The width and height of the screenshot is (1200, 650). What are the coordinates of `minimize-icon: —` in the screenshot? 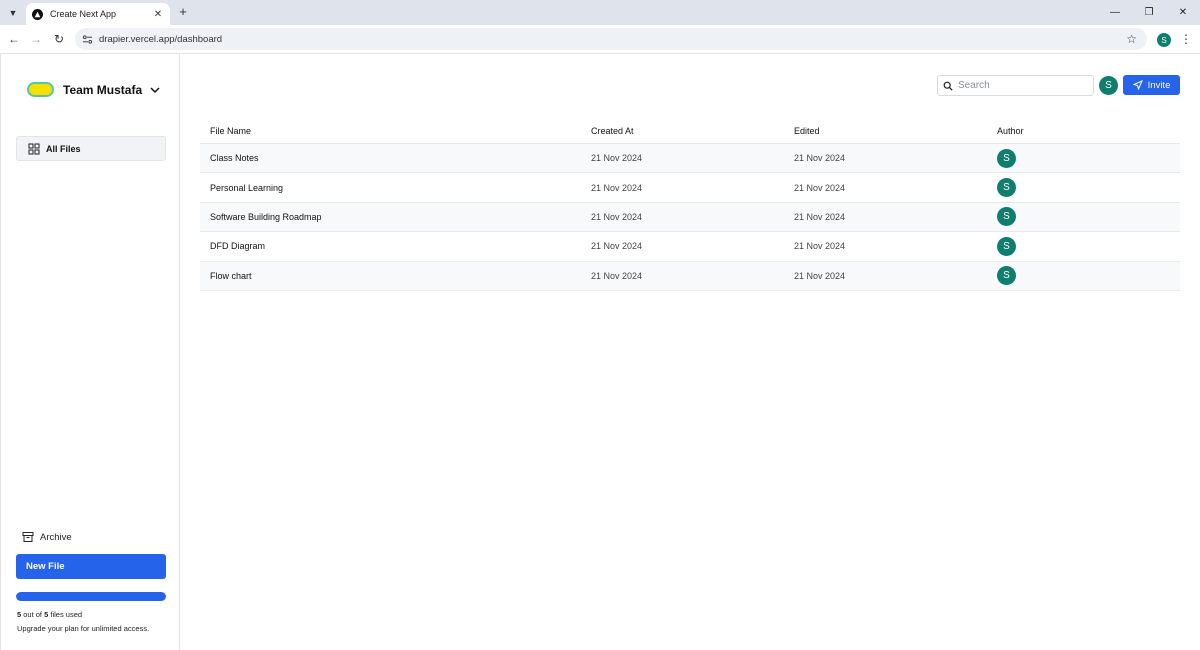 It's located at (1115, 12).